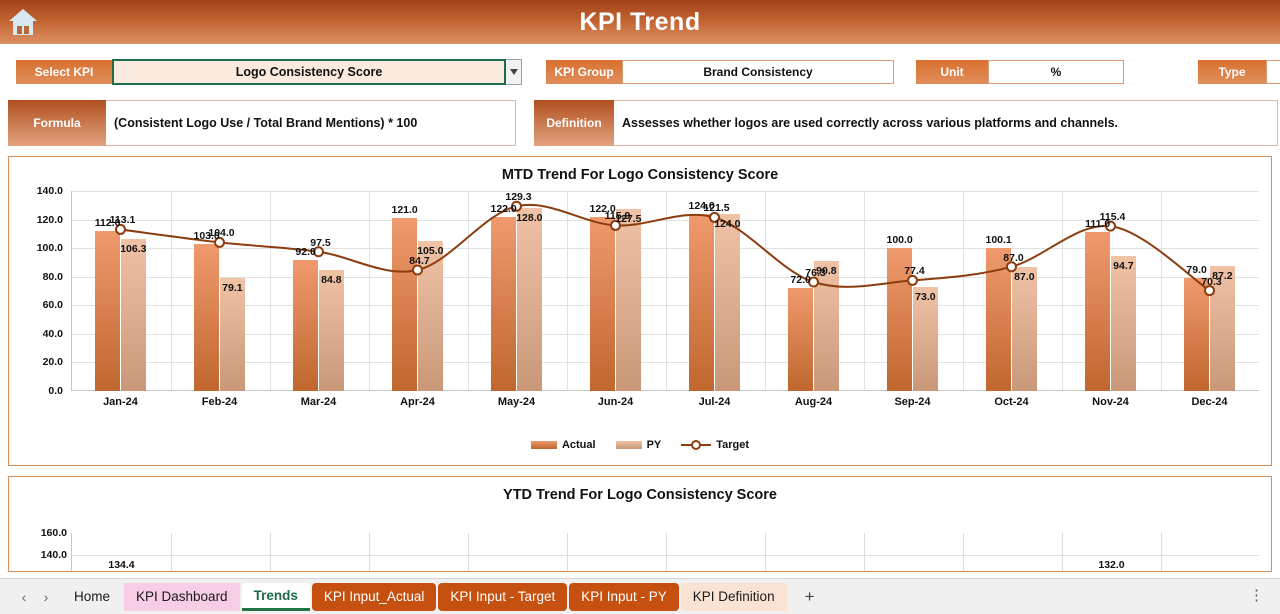 The image size is (1280, 614). What do you see at coordinates (529, 218) in the screenshot?
I see `data-label-py: 128.0` at bounding box center [529, 218].